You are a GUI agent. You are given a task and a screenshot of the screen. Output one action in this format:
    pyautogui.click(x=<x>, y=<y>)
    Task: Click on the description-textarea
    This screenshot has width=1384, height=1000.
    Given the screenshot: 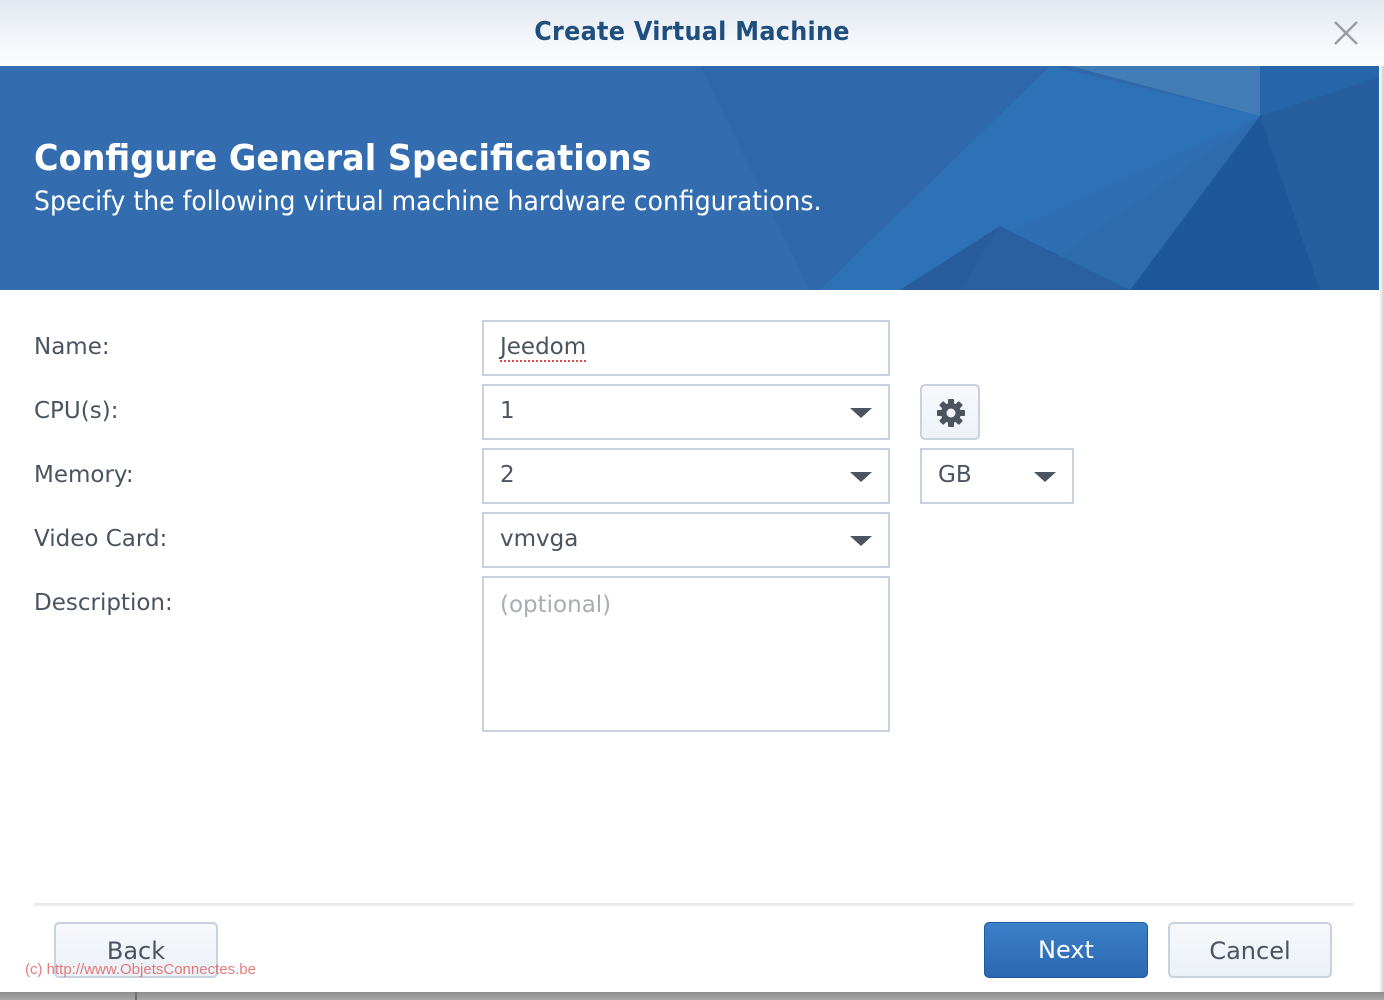 What is the action you would take?
    pyautogui.click(x=686, y=654)
    